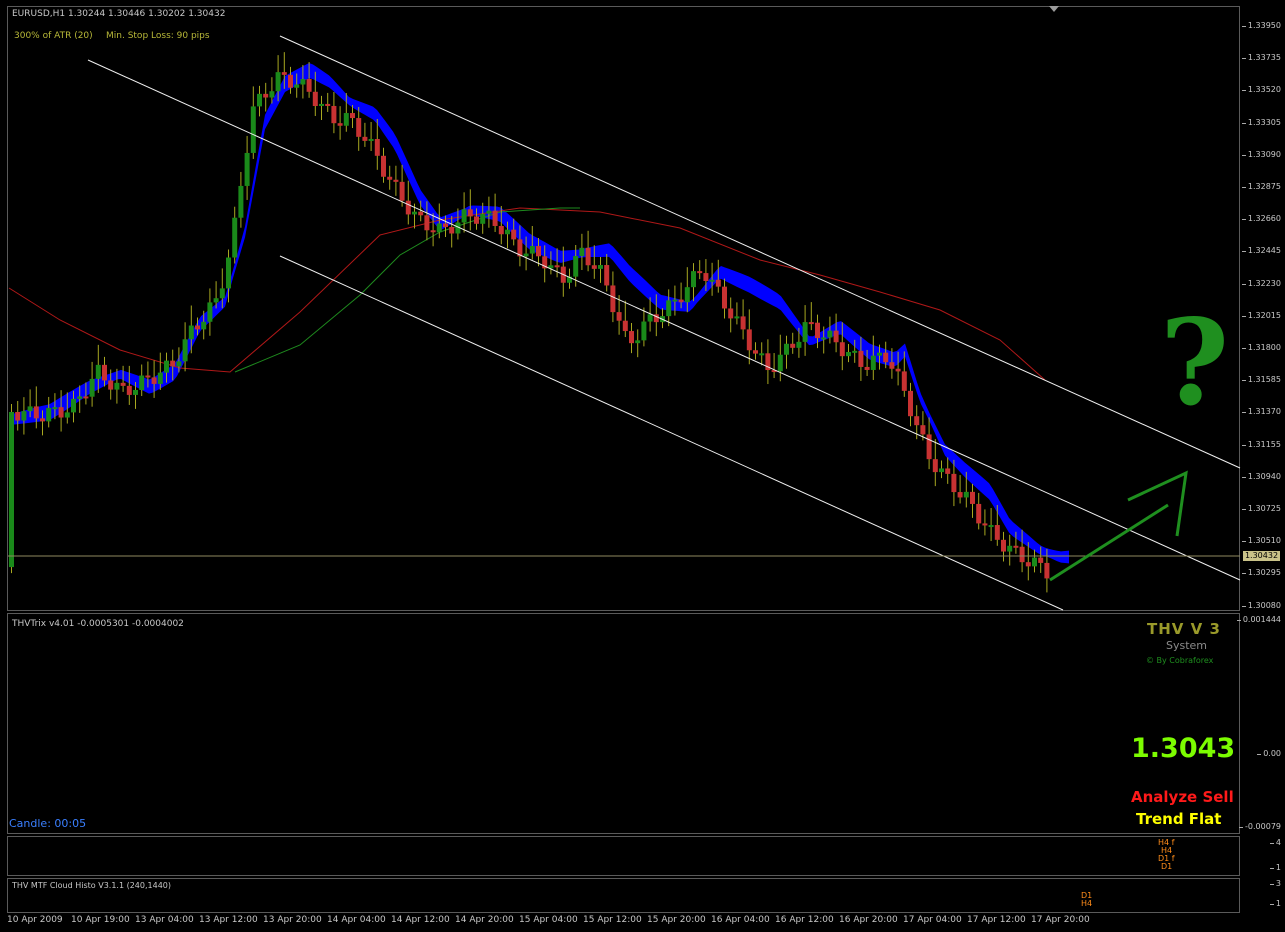  What do you see at coordinates (996, 920) in the screenshot?
I see `time-tick: 17 Apr 12:00` at bounding box center [996, 920].